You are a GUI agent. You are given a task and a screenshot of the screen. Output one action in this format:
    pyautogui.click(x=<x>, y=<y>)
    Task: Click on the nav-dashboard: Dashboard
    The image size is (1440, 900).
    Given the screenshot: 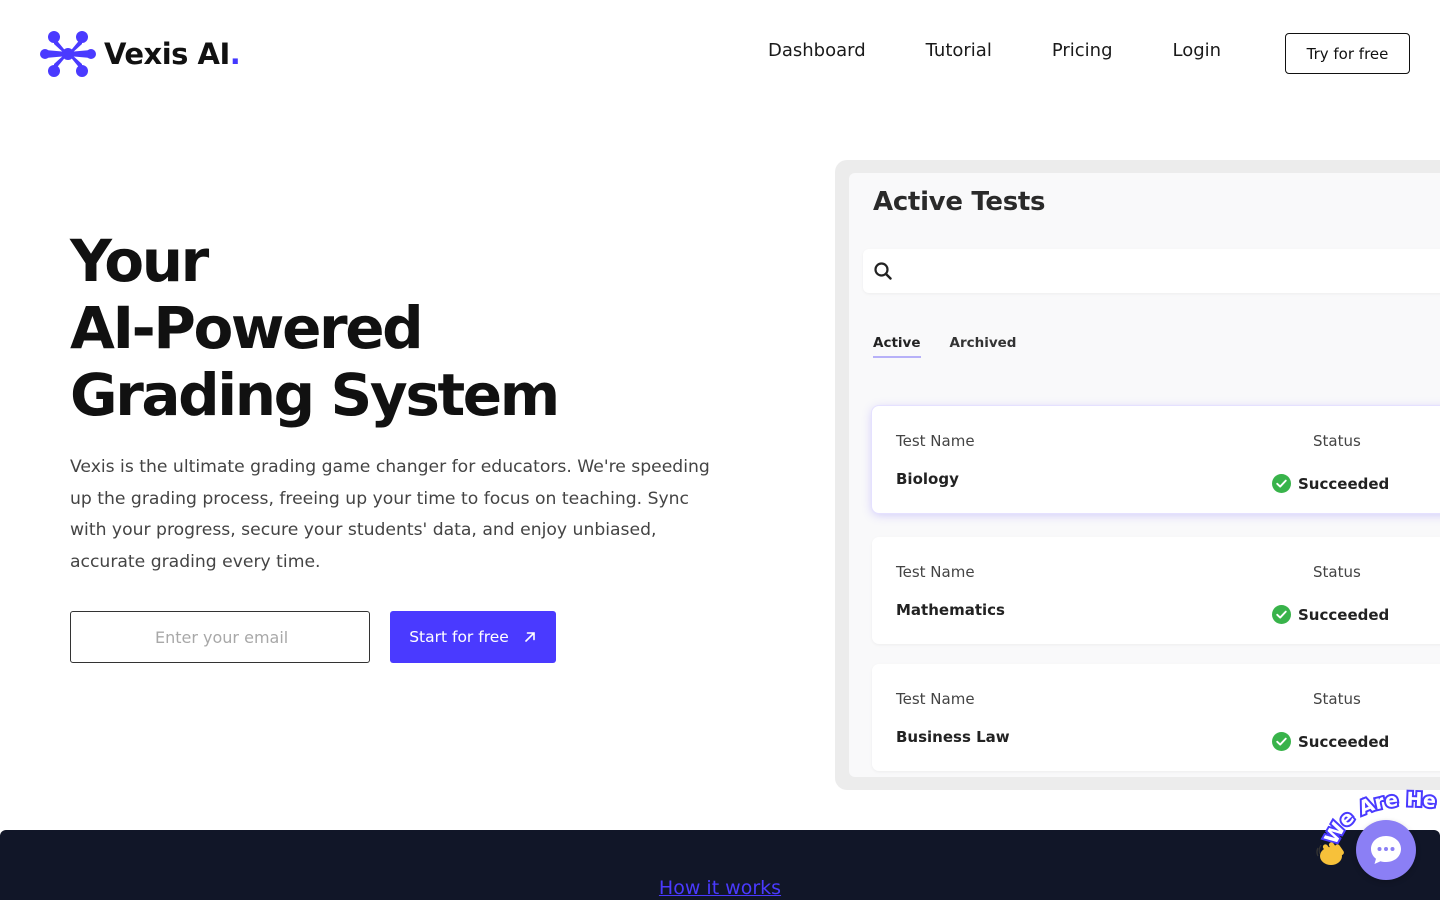 What is the action you would take?
    pyautogui.click(x=817, y=50)
    